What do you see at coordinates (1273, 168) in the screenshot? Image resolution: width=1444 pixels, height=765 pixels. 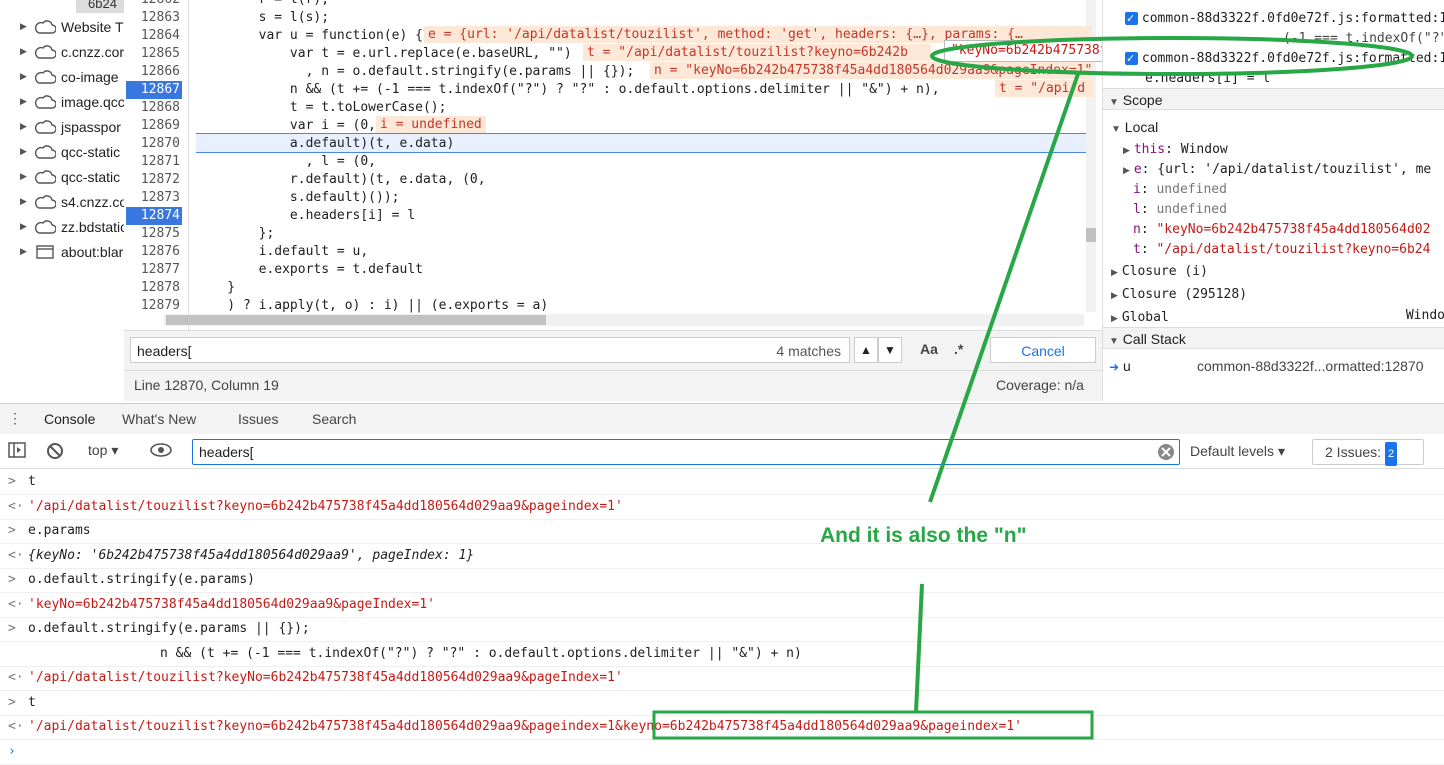 I see `scope-variable: ▶ e: {url: '/api/datalist/touzilist', me` at bounding box center [1273, 168].